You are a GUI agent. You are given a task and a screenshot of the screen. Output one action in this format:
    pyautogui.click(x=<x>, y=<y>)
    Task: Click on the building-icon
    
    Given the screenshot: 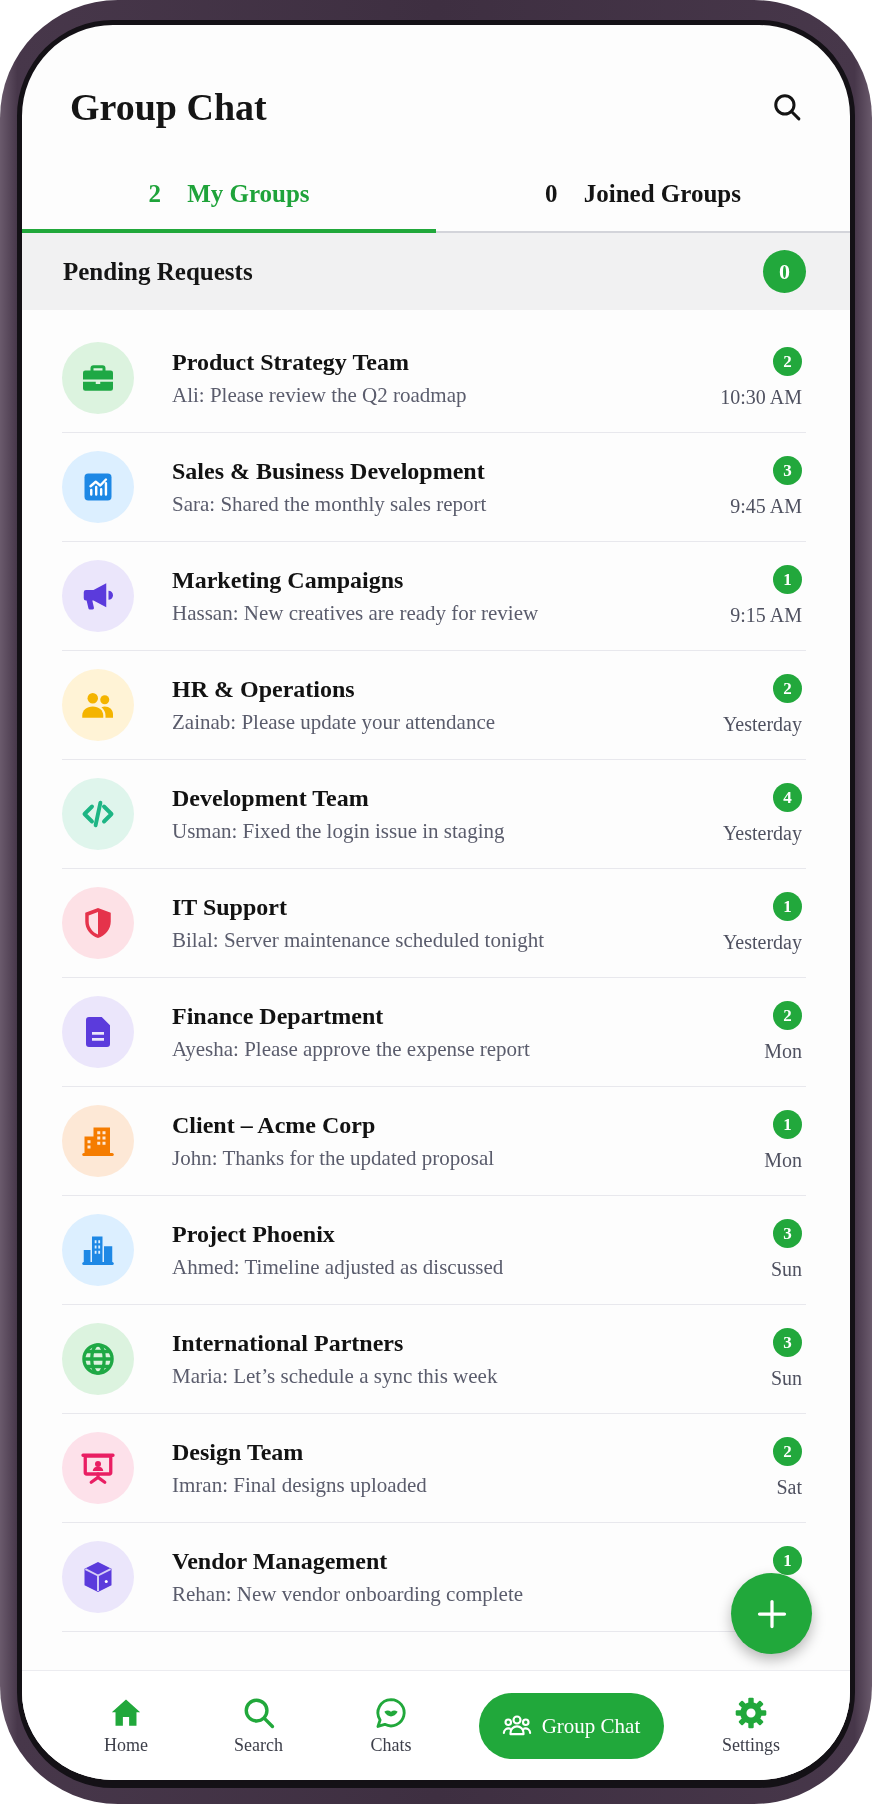 What is the action you would take?
    pyautogui.click(x=98, y=1141)
    